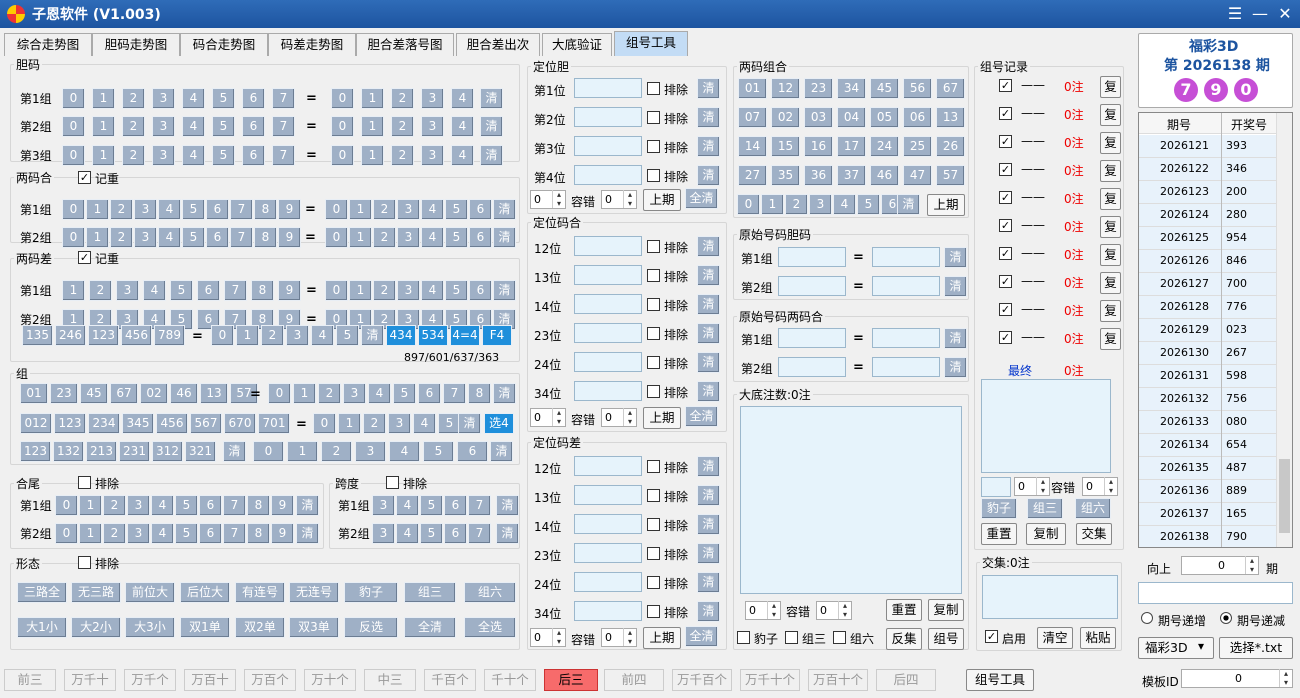  I want to click on tab-0: 综合走势图, so click(48, 44).